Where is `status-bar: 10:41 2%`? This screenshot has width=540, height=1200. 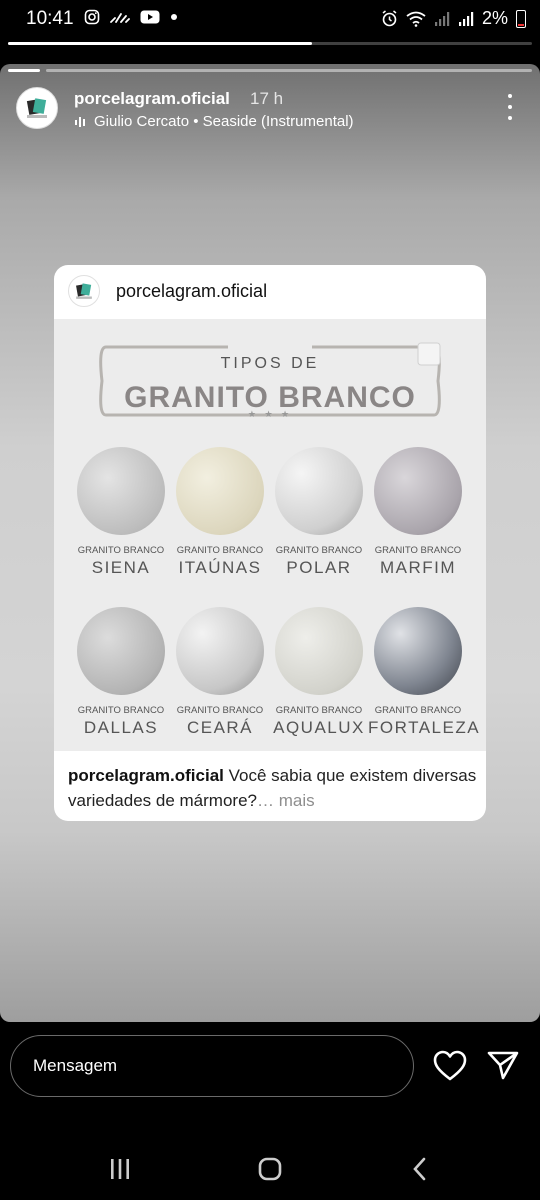 status-bar: 10:41 2% is located at coordinates (270, 19).